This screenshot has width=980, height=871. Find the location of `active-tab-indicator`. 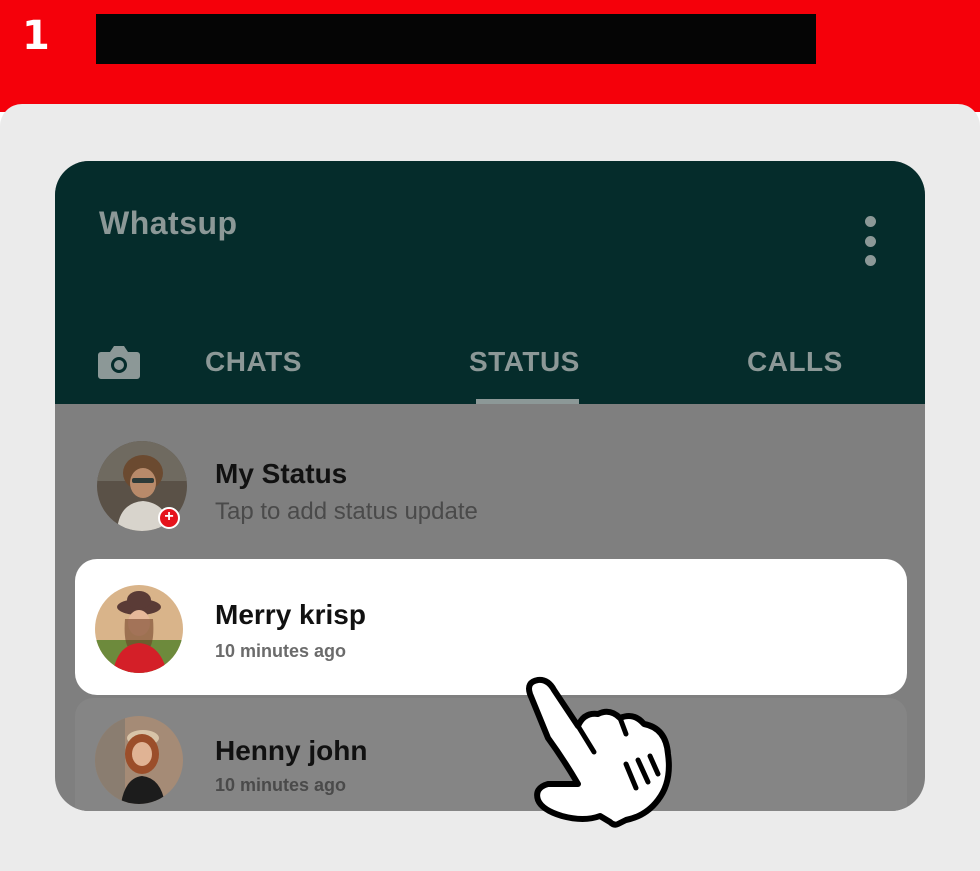

active-tab-indicator is located at coordinates (527, 401).